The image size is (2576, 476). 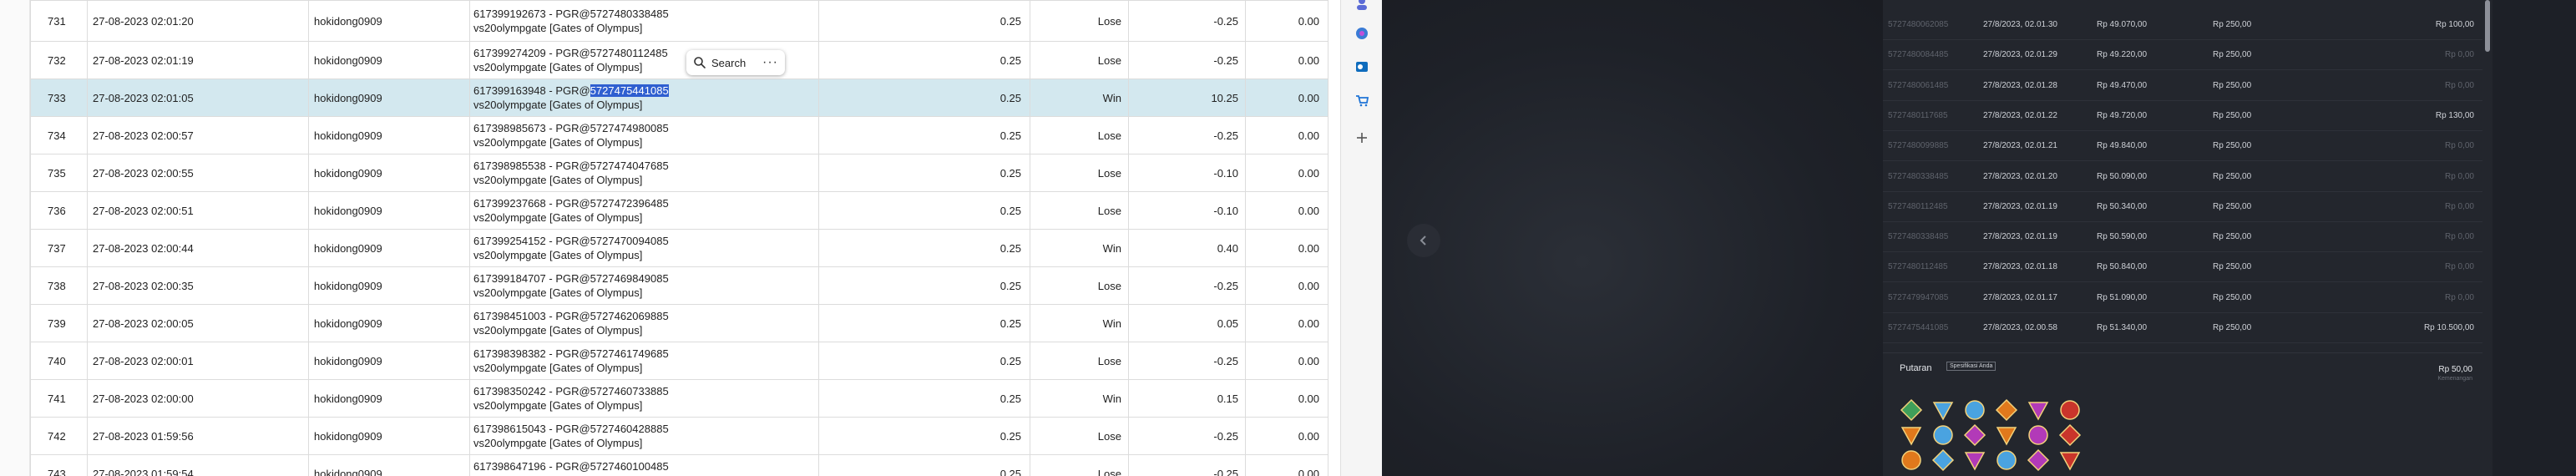 I want to click on shopping-icon, so click(x=1362, y=100).